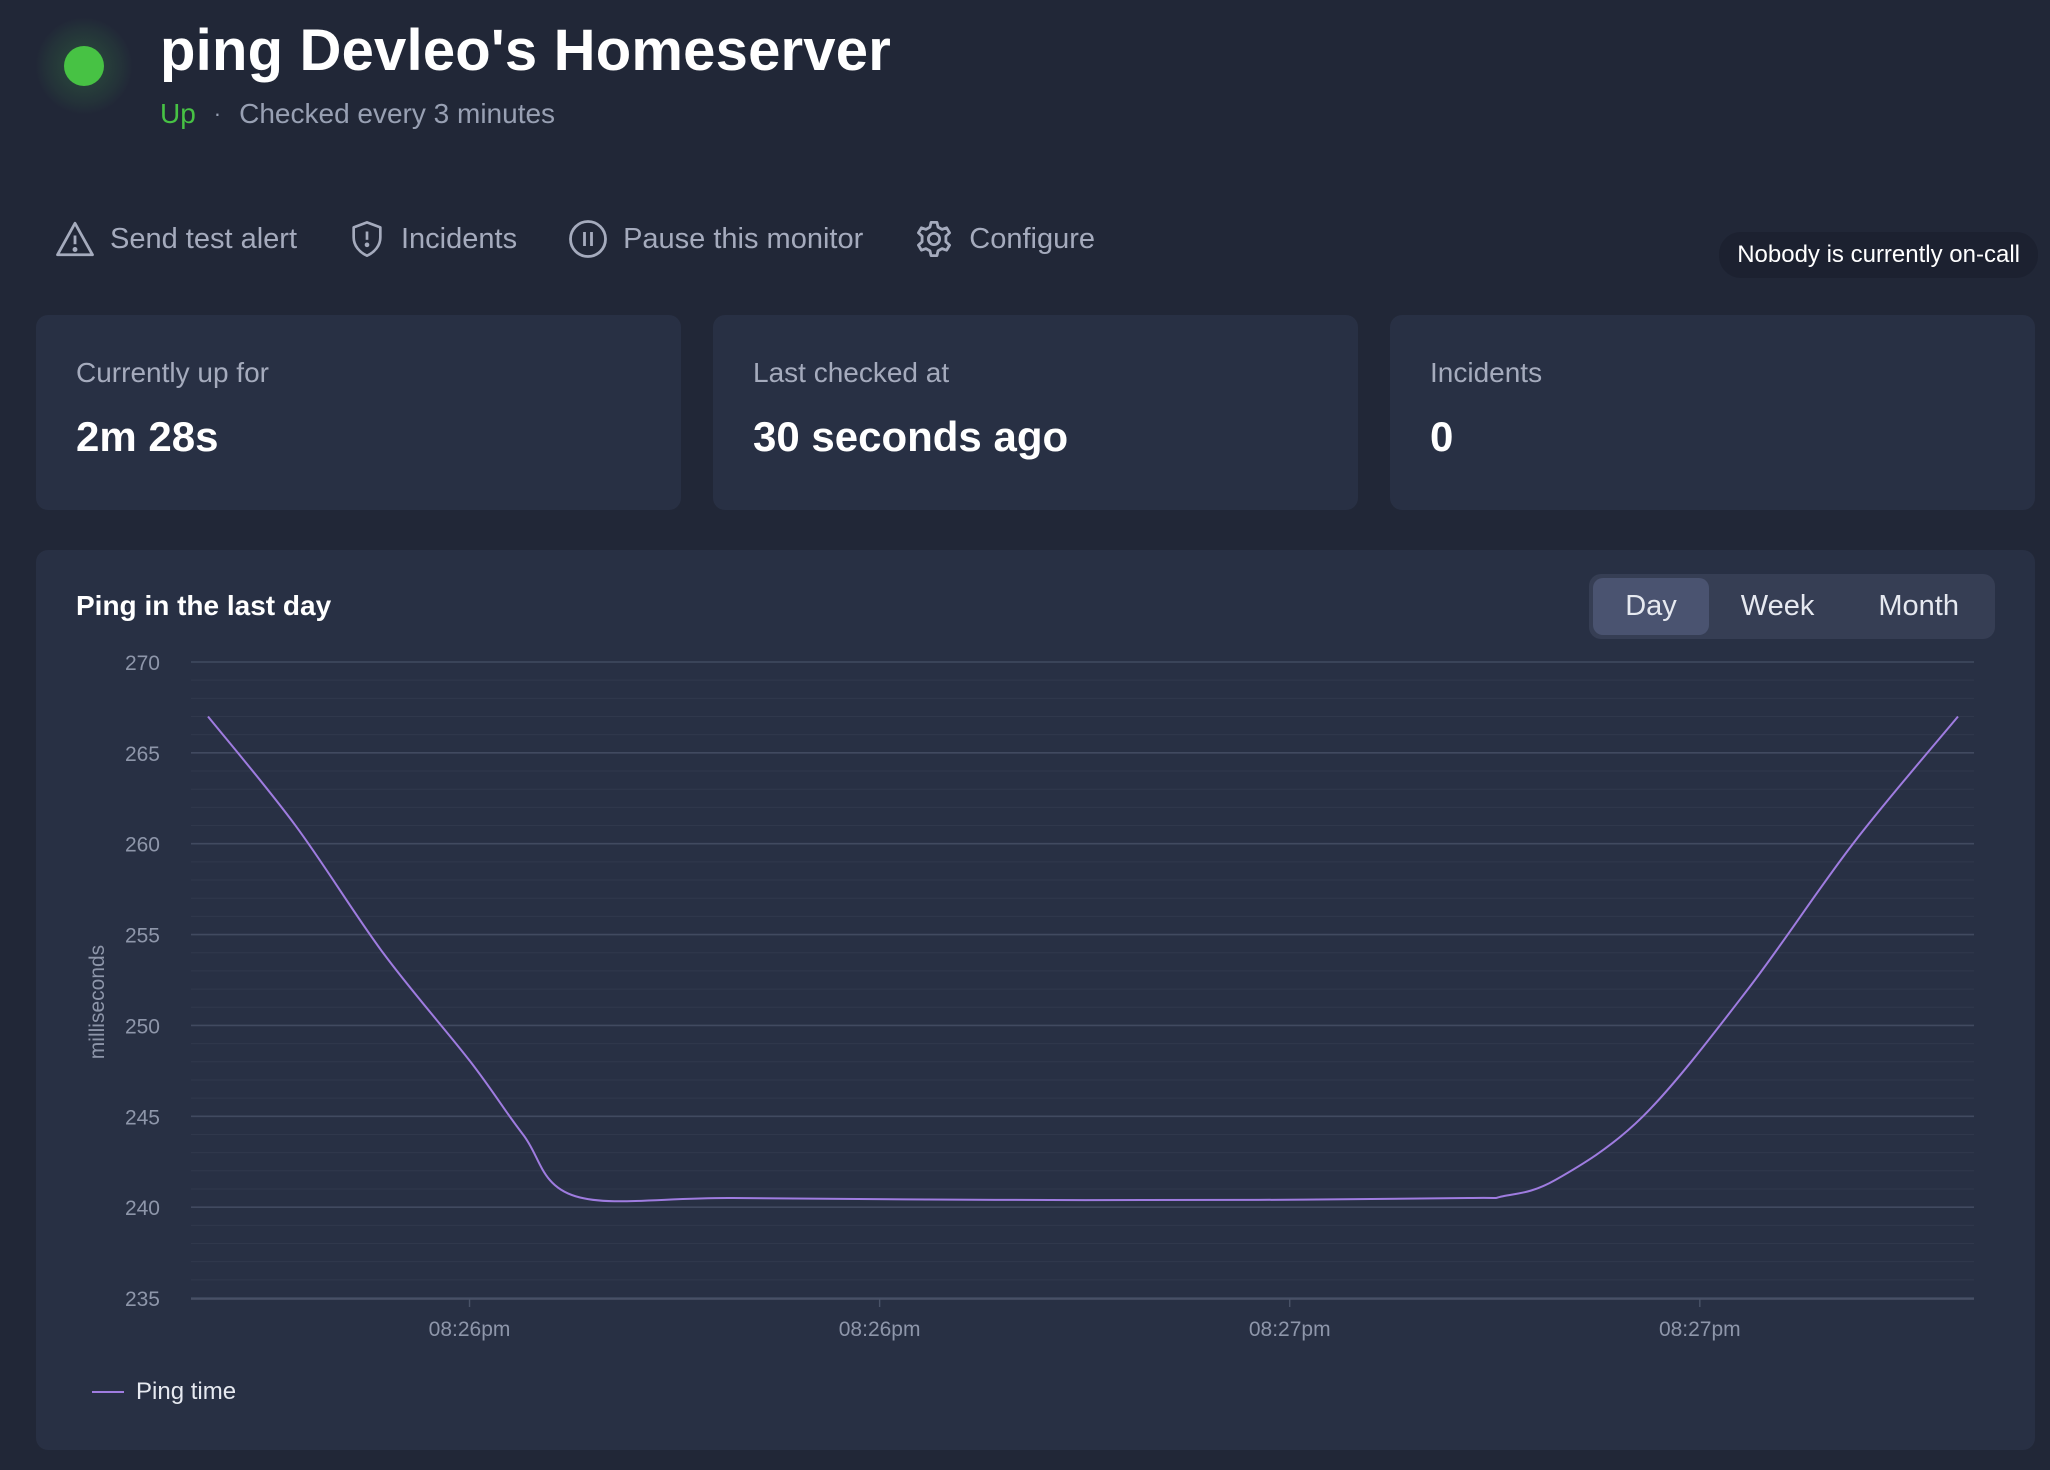 This screenshot has height=1470, width=2050. Describe the element at coordinates (397, 113) in the screenshot. I see `check-interval: Checked every 3 minutes` at that location.